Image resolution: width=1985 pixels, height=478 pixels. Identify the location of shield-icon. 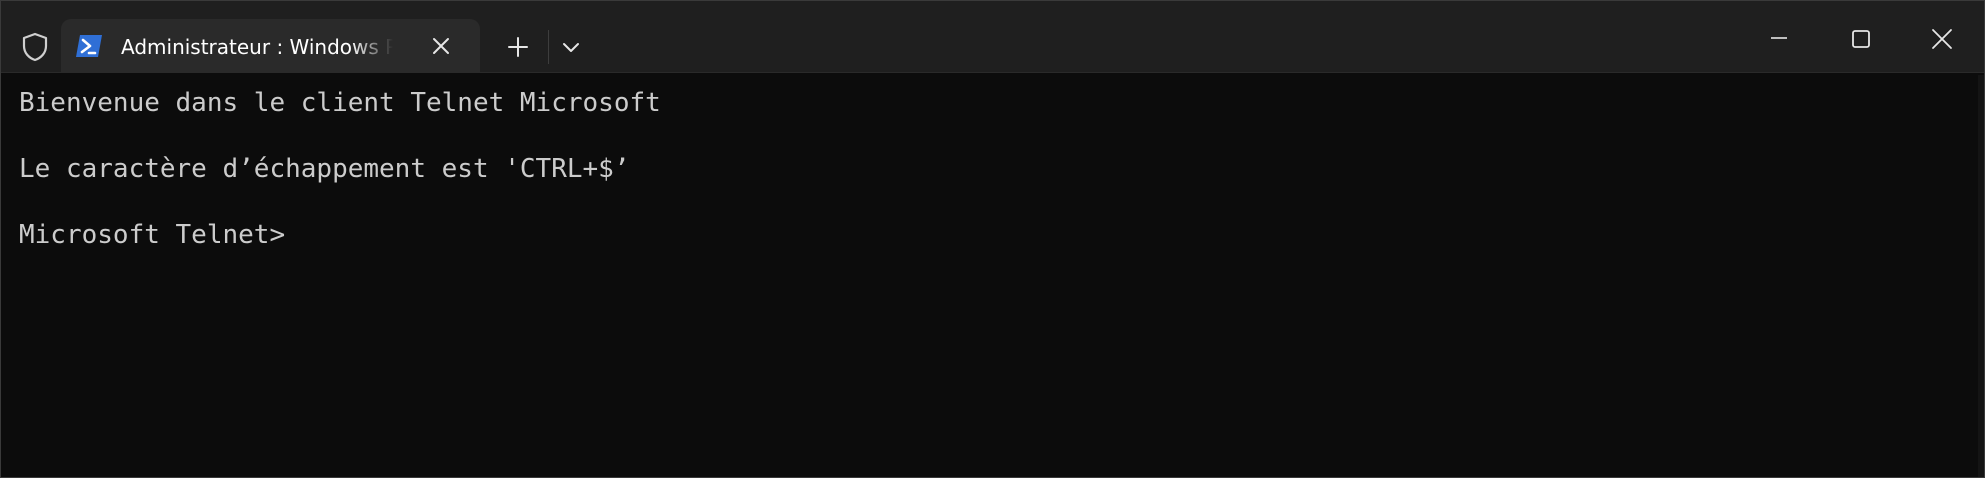
(35, 47).